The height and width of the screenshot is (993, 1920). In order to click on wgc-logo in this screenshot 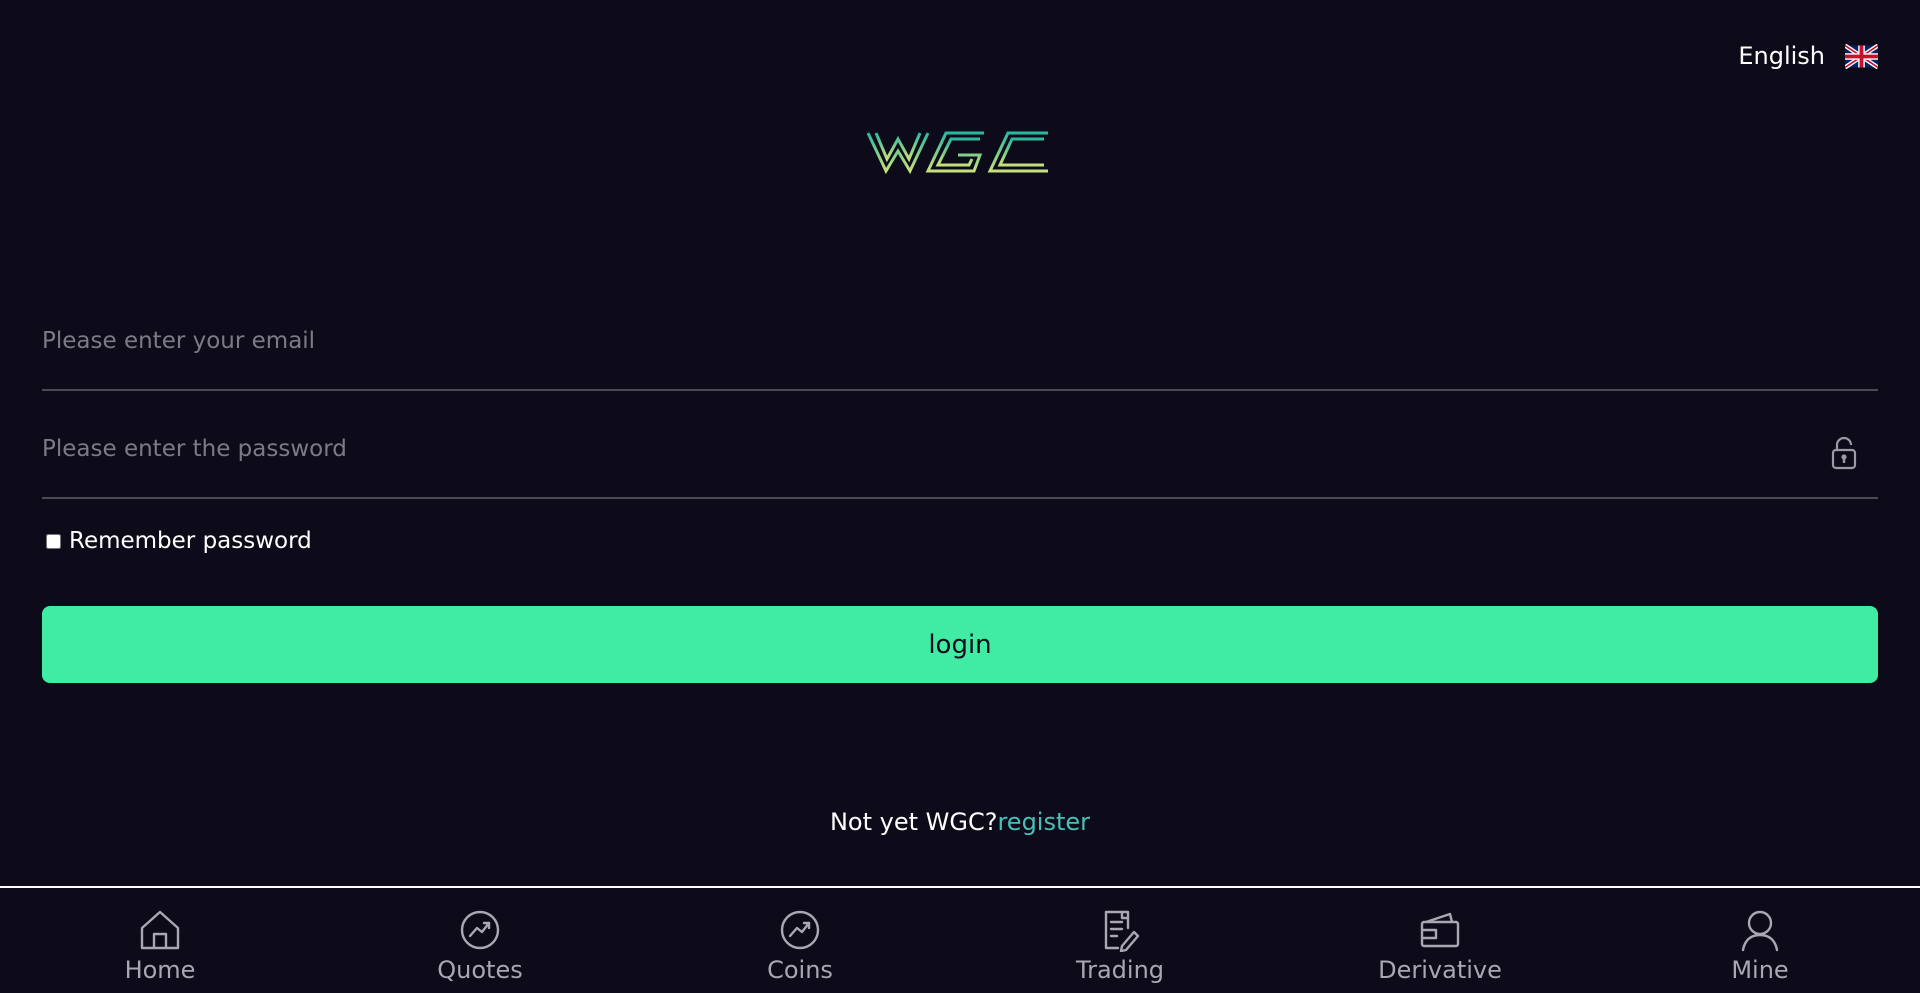, I will do `click(957, 153)`.